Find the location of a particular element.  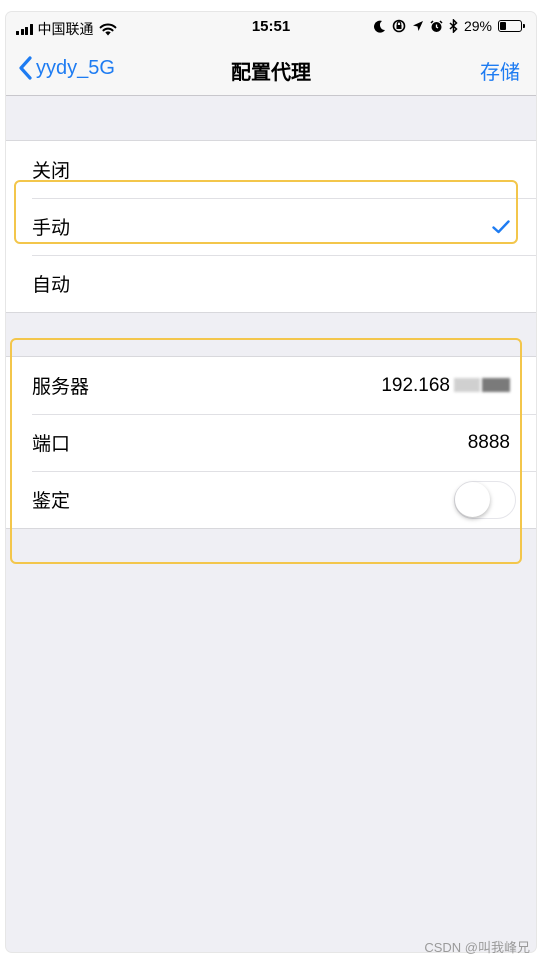

port-row: 端口 8888 is located at coordinates (271, 442).